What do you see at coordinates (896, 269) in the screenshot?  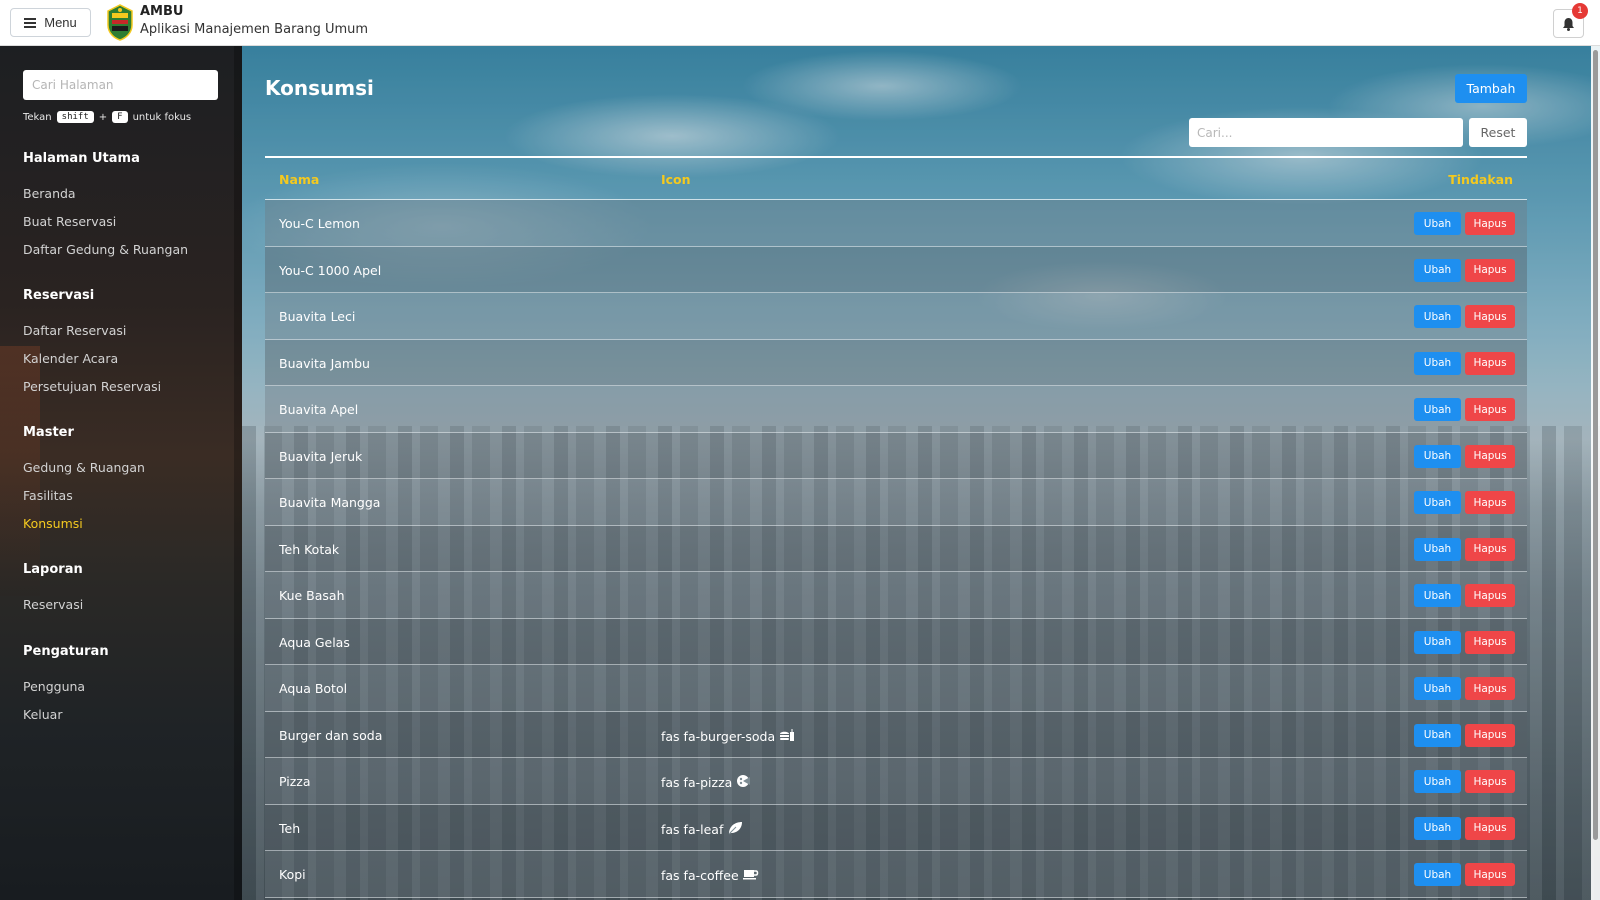 I see `table-row: You-C 1000 Apel Ubah Hapus` at bounding box center [896, 269].